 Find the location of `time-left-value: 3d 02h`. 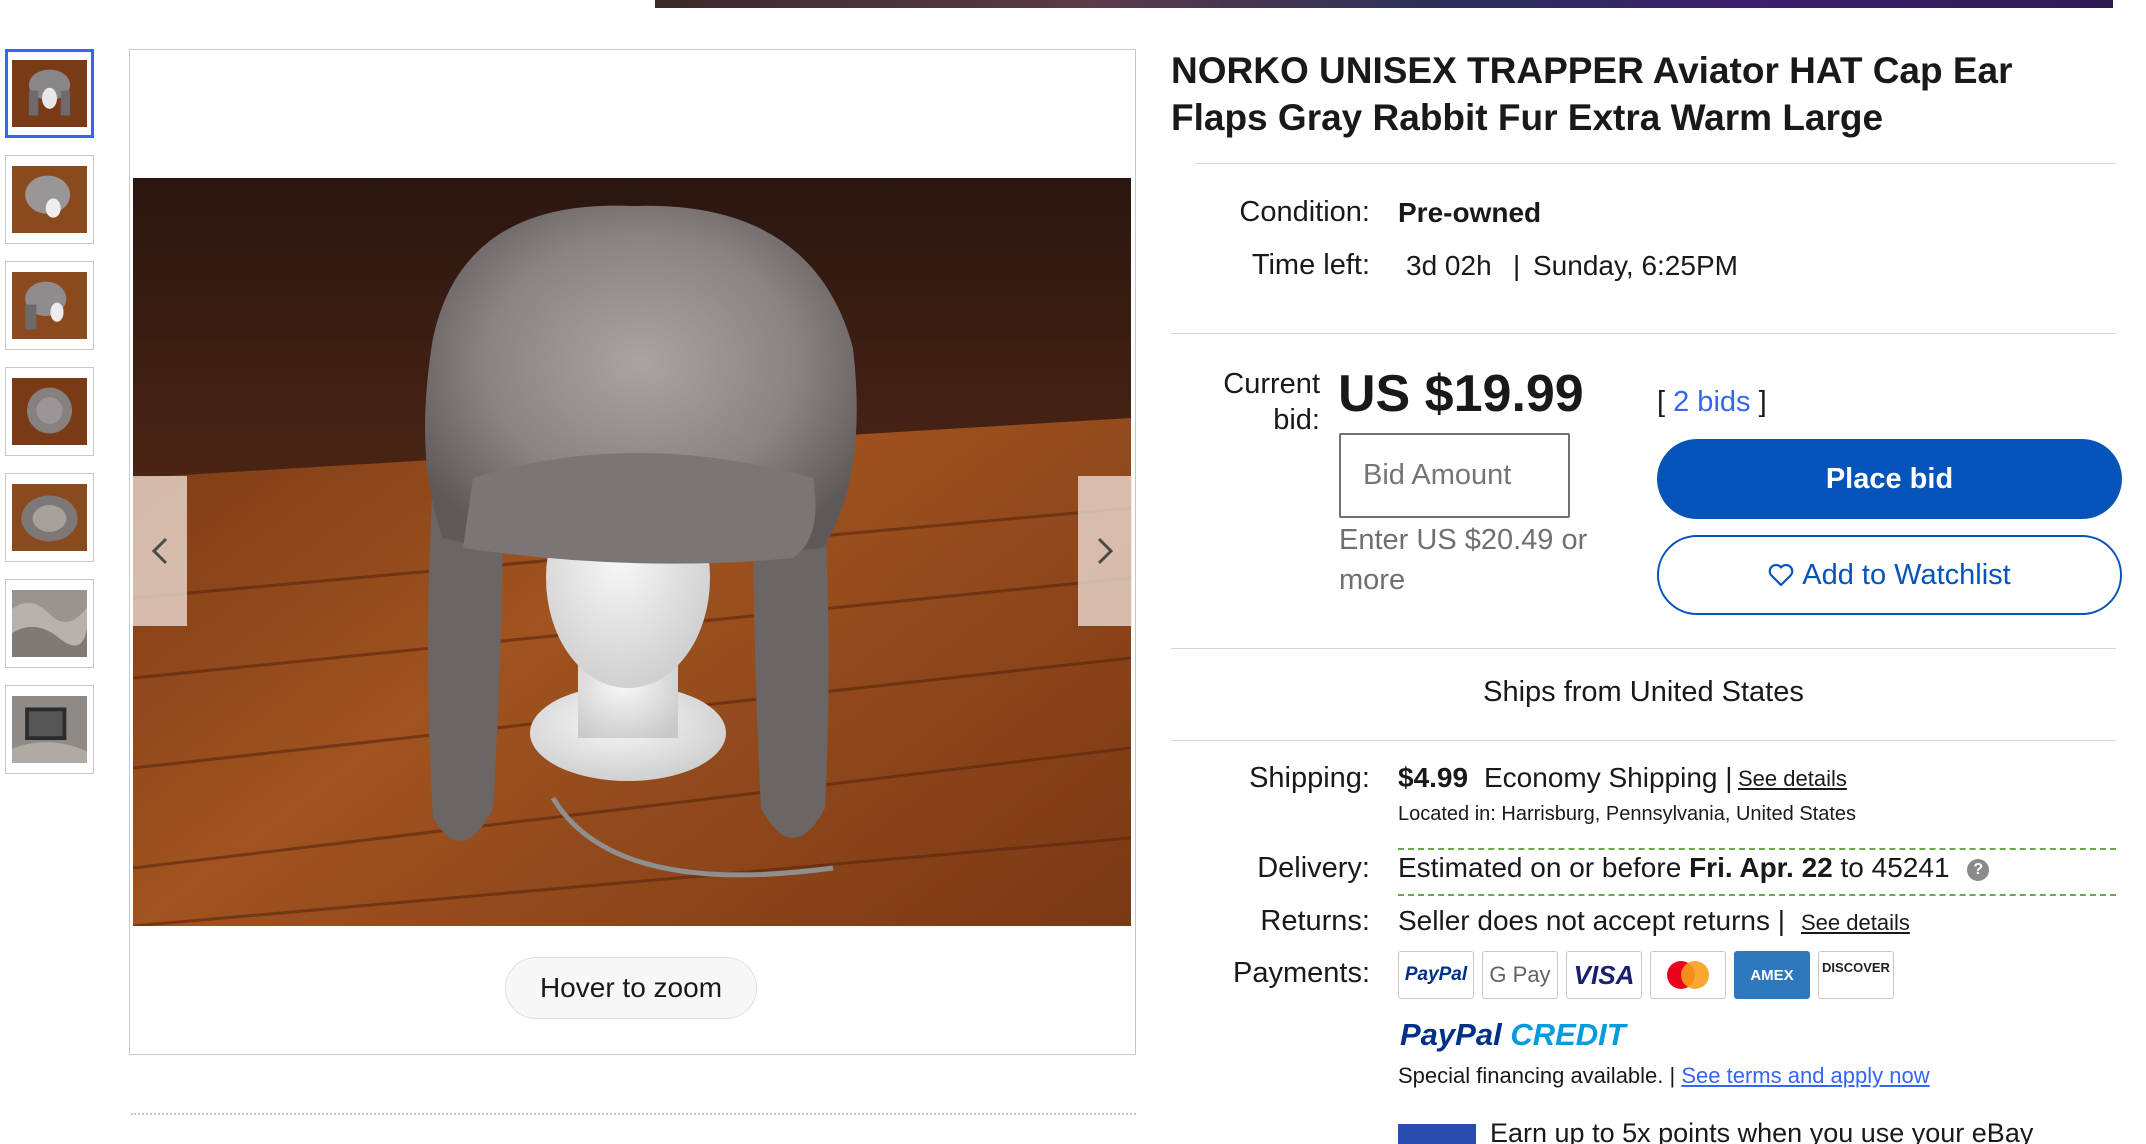

time-left-value: 3d 02h is located at coordinates (1449, 265).